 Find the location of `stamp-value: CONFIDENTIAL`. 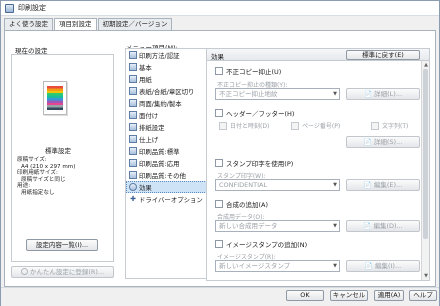

stamp-value: CONFIDENTIAL is located at coordinates (243, 185).